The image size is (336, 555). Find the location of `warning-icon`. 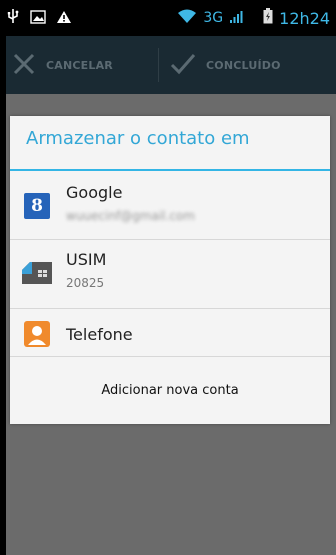

warning-icon is located at coordinates (64, 18).